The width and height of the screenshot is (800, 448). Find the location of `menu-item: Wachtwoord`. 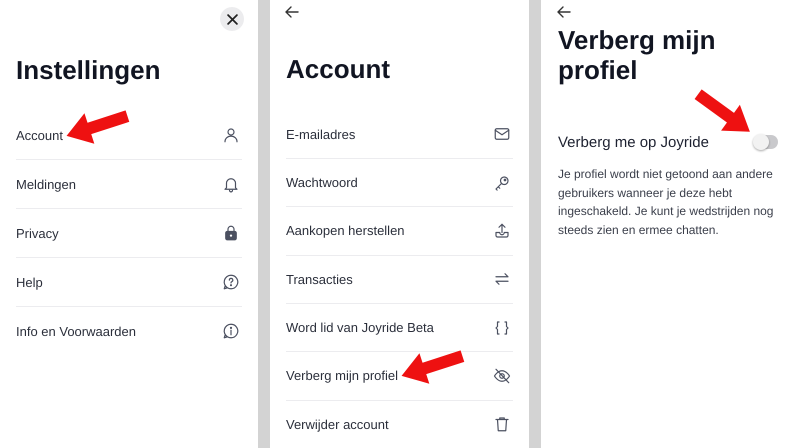

menu-item: Wachtwoord is located at coordinates (399, 183).